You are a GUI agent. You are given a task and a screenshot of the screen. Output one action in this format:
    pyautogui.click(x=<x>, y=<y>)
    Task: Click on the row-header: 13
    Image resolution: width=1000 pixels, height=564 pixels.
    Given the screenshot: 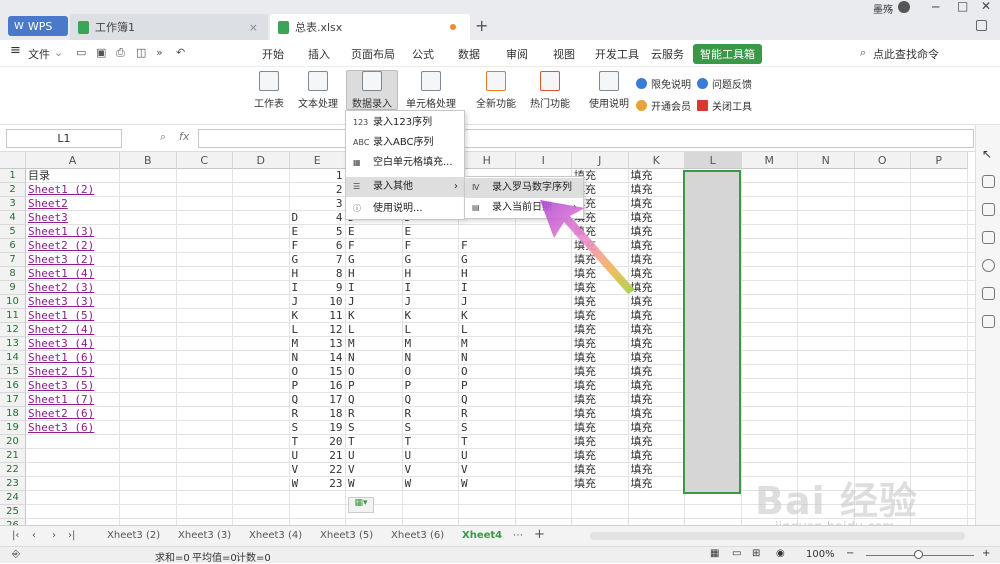 What is the action you would take?
    pyautogui.click(x=13, y=344)
    